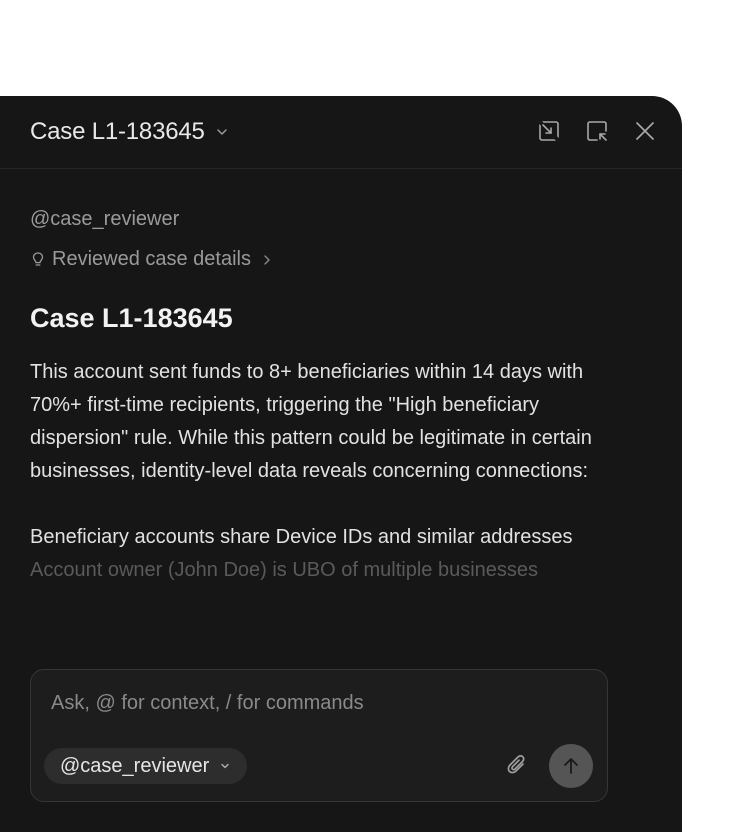  Describe the element at coordinates (315, 259) in the screenshot. I see `reviewed-details-toggle: Reviewed case details` at that location.